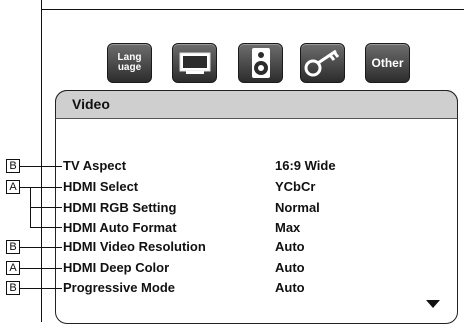  What do you see at coordinates (305, 165) in the screenshot?
I see `setting-value: 16:9 Wide` at bounding box center [305, 165].